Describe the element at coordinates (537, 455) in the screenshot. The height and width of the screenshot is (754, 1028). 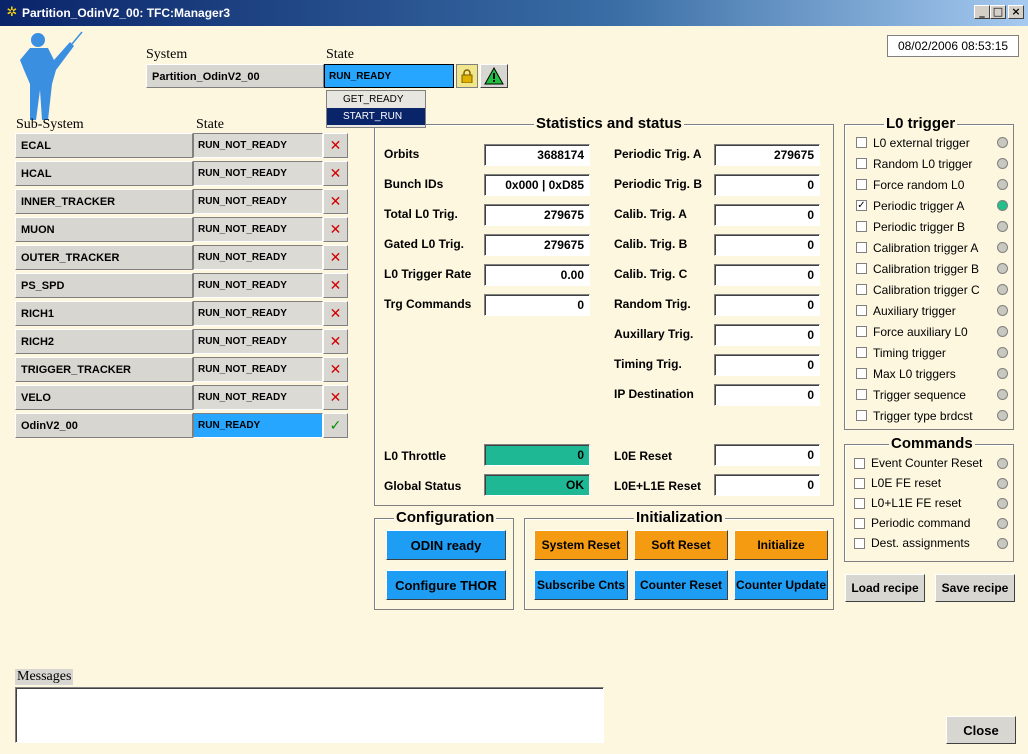
I see `l0-throttle-value: 0` at that location.